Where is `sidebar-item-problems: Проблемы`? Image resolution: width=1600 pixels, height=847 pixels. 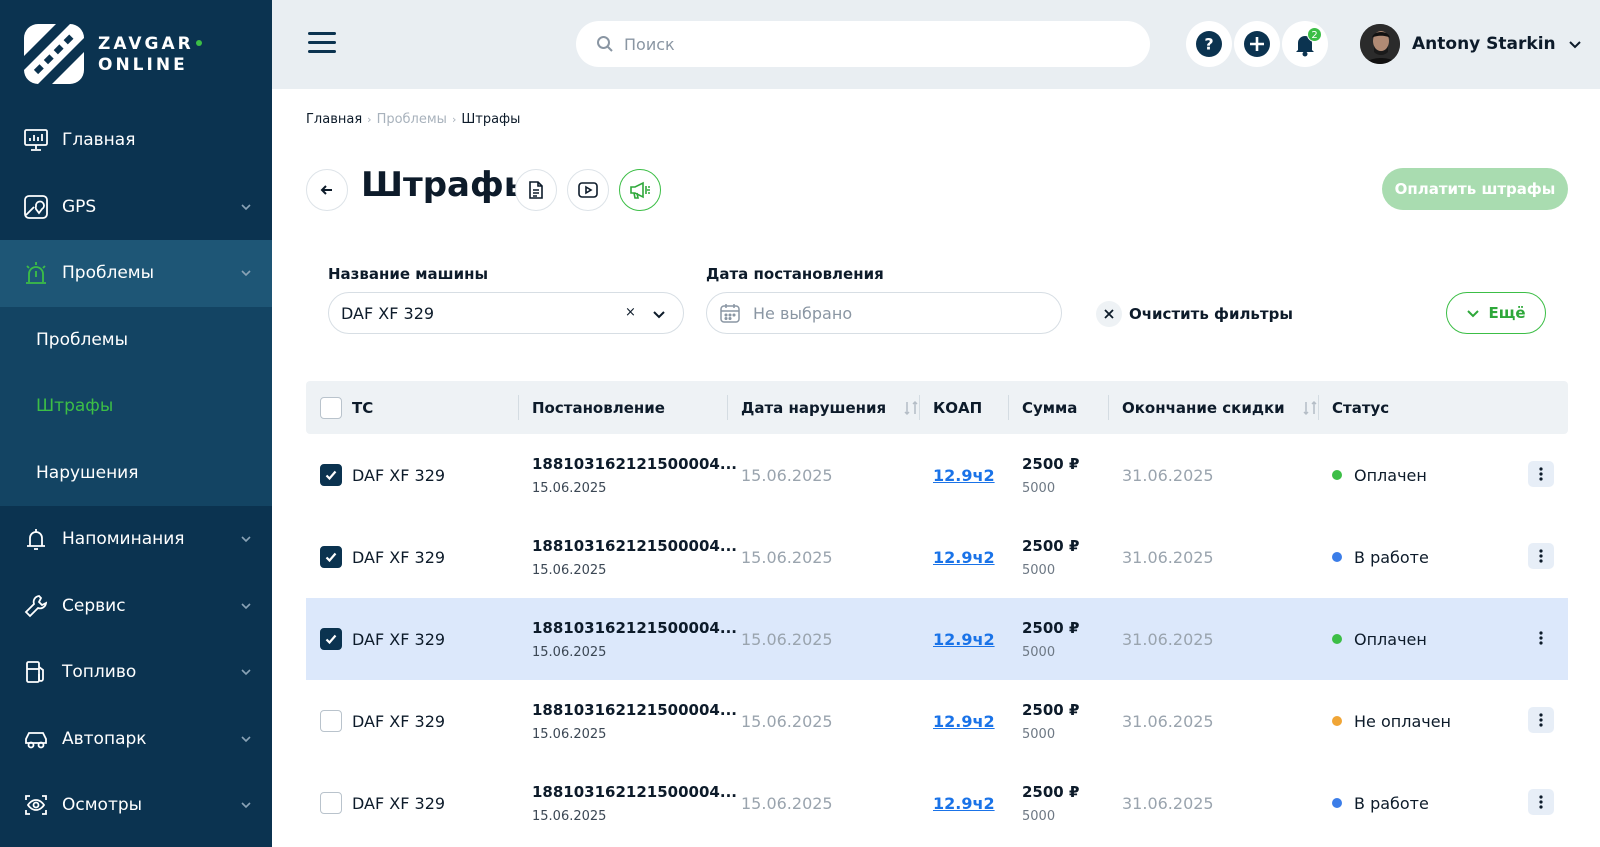 sidebar-item-problems: Проблемы is located at coordinates (136, 273).